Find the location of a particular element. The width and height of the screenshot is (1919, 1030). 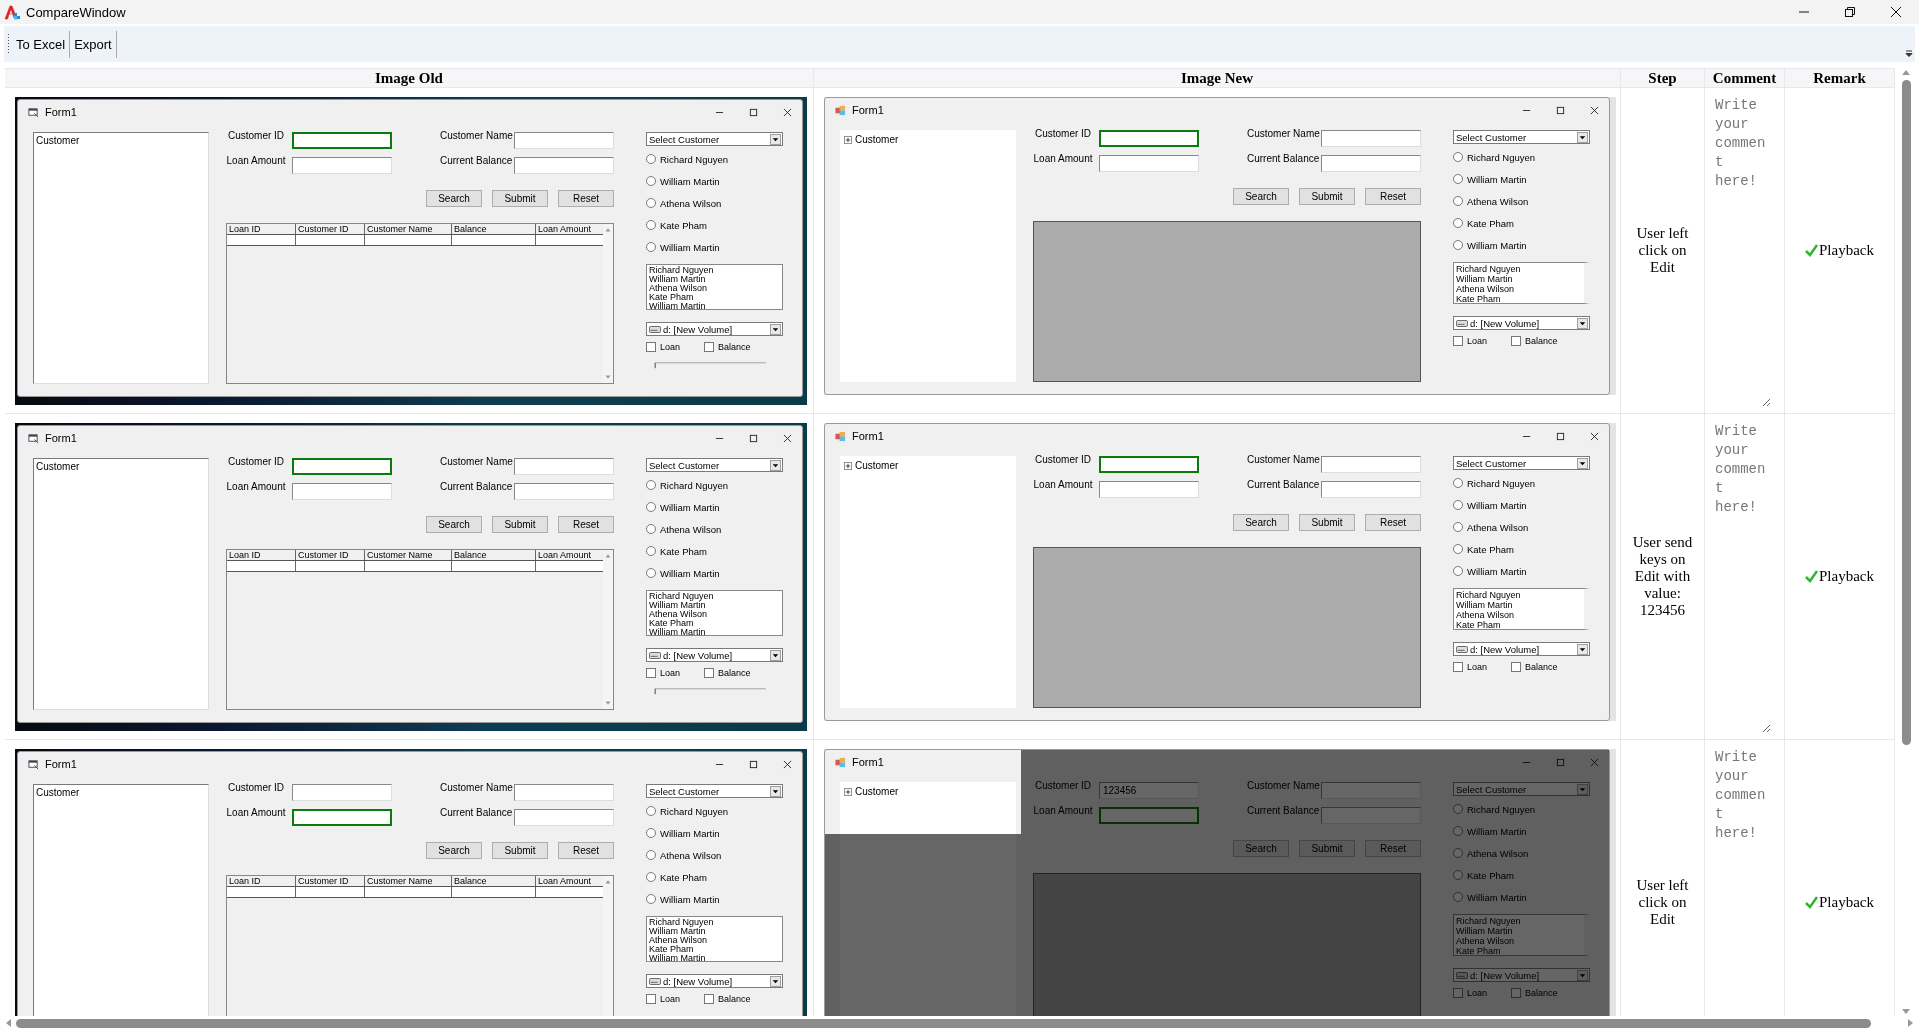

list-box: Richard Nguyen William Martin Athena Wilson Kate Pham William Martin is located at coordinates (714, 613).